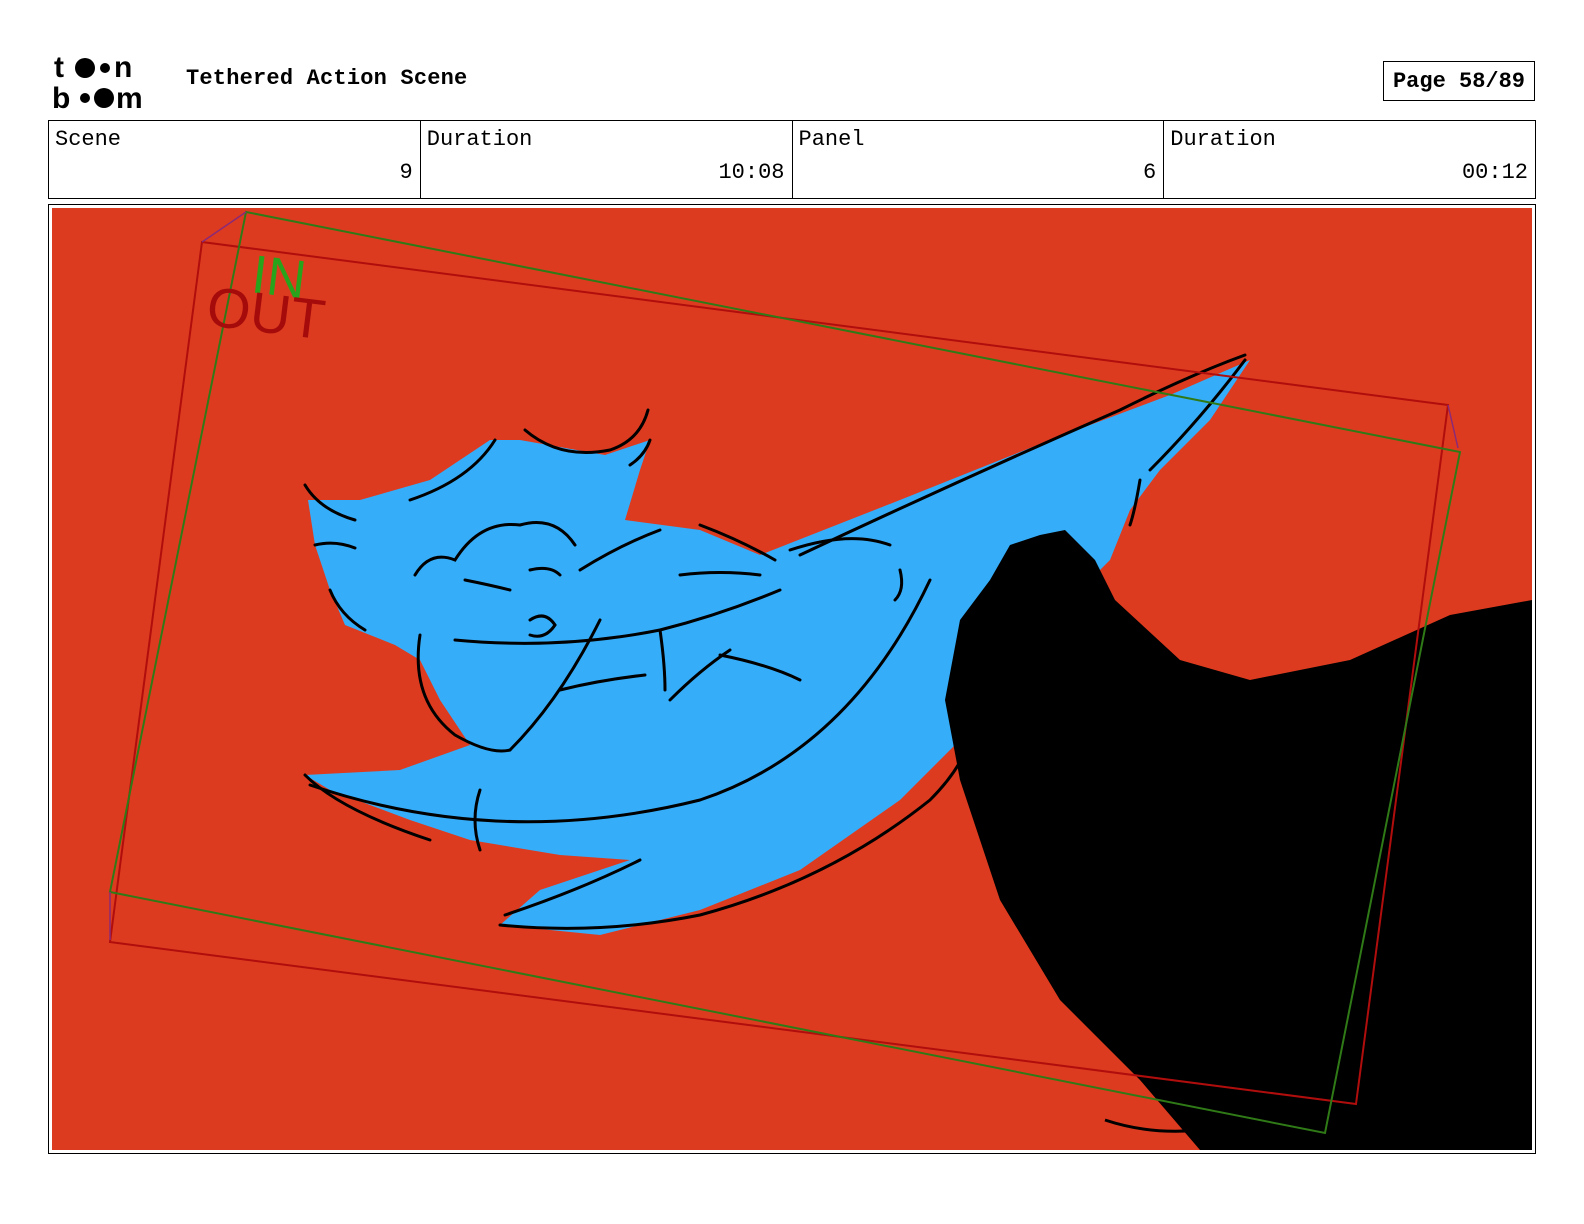 This screenshot has width=1584, height=1224. I want to click on panel-duration-value: 00:12, so click(1494, 172).